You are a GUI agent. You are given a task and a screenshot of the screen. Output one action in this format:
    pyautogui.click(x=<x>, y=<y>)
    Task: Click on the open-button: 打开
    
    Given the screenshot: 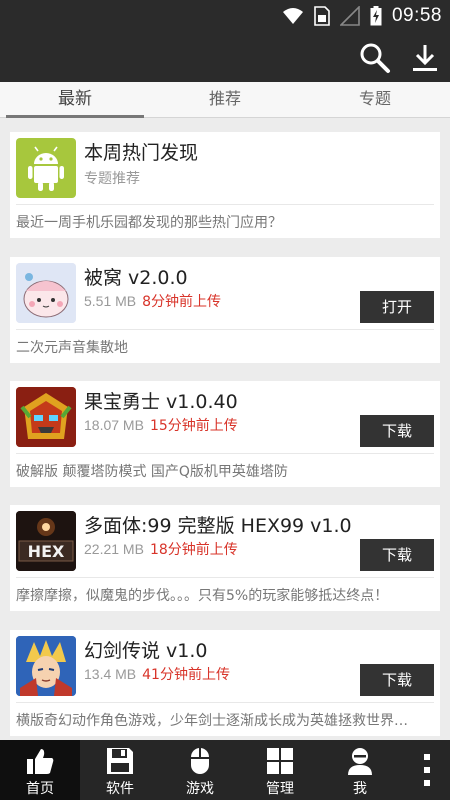 What is the action you would take?
    pyautogui.click(x=397, y=307)
    